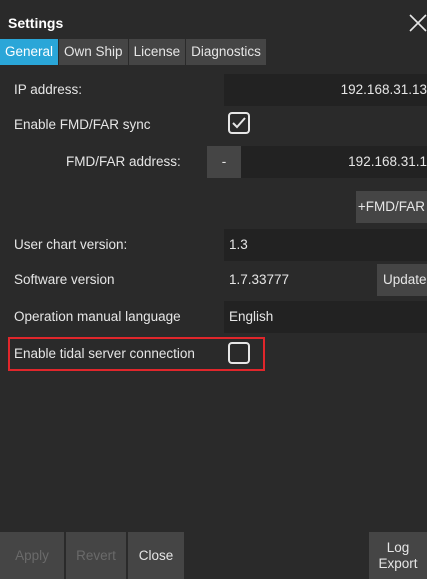 The image size is (427, 579). I want to click on ip-address-label: IP address:, so click(48, 89).